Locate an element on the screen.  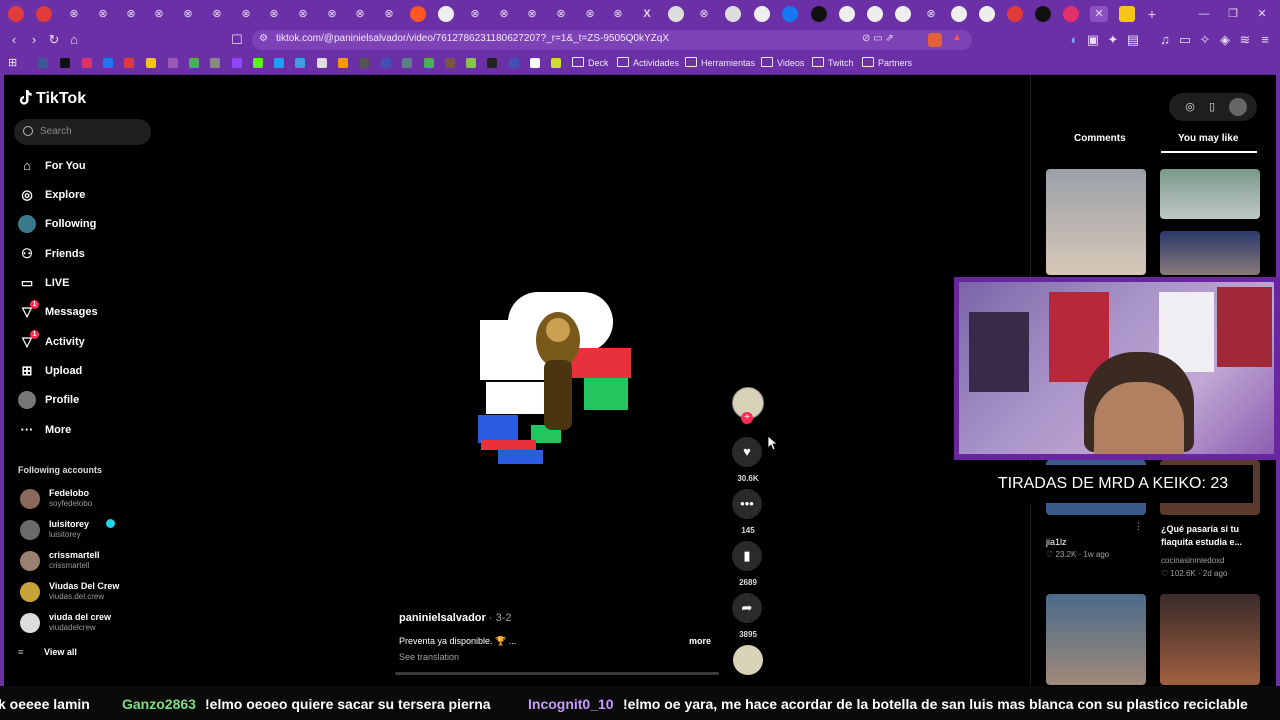
more-options-icon: ⋮ is located at coordinates (1138, 526).